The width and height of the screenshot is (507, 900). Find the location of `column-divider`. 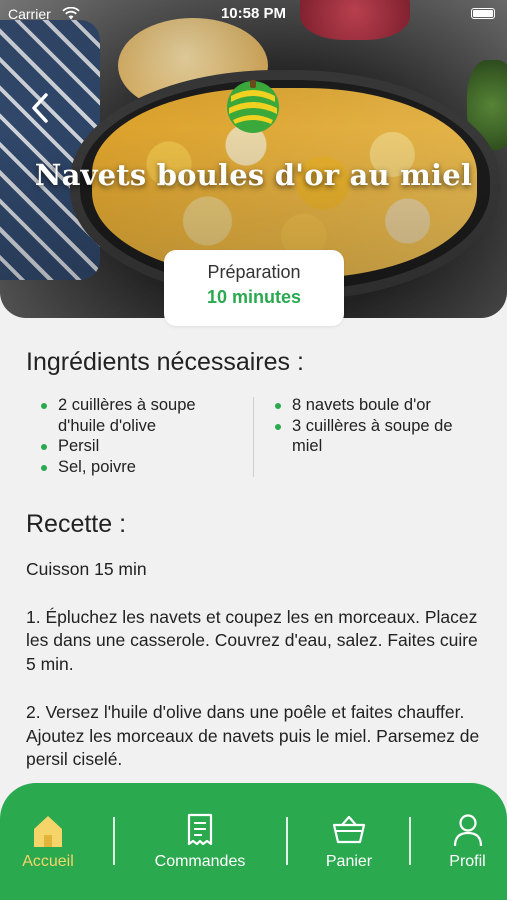

column-divider is located at coordinates (253, 437).